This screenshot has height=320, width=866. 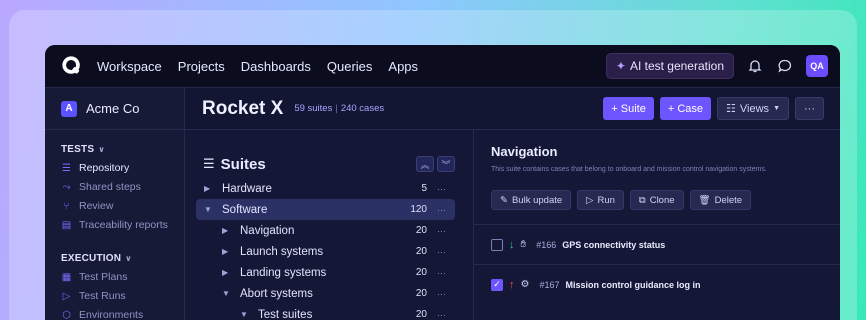 I want to click on chat-icon, so click(x=785, y=66).